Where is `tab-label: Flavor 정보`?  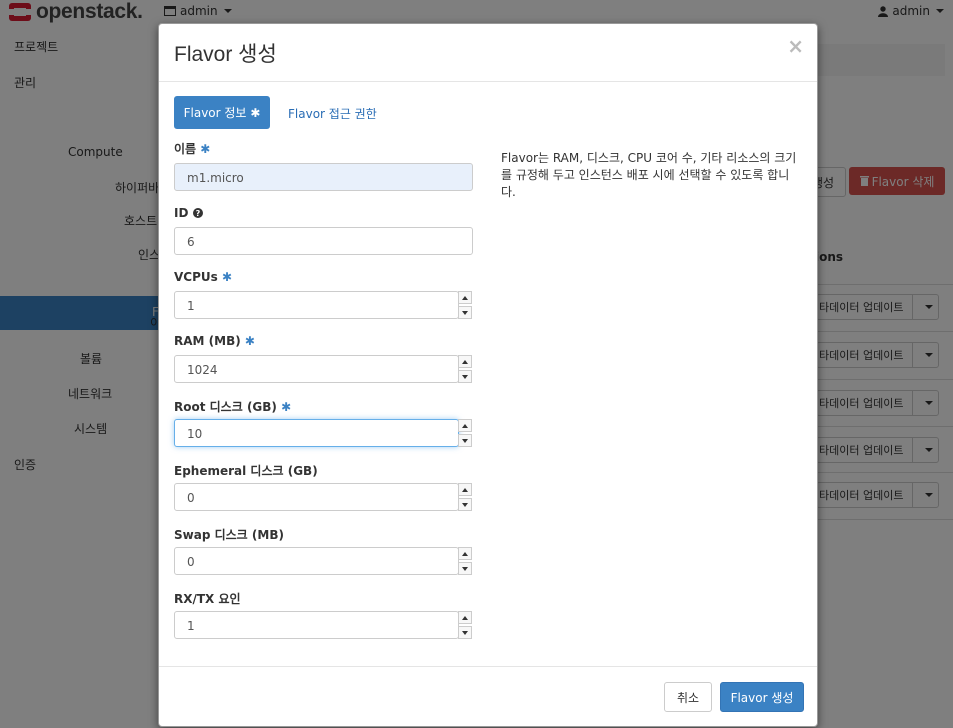 tab-label: Flavor 정보 is located at coordinates (215, 113).